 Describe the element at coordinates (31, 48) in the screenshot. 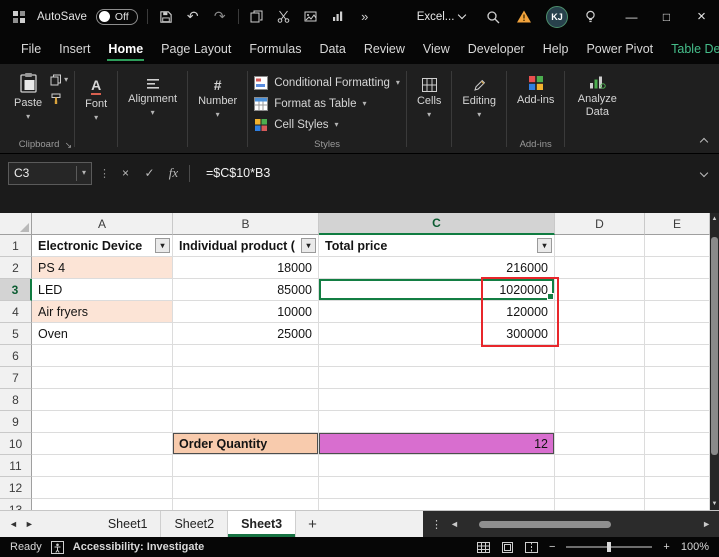

I see `menu-file: File` at that location.